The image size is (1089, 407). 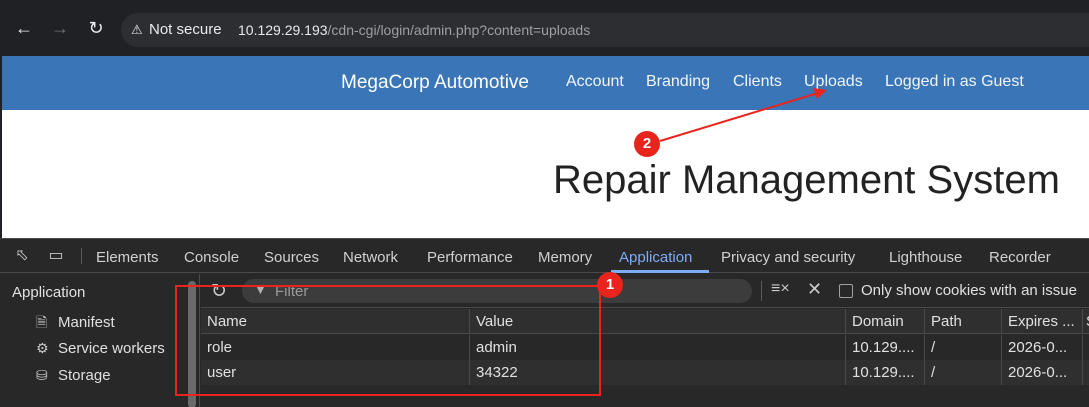 What do you see at coordinates (435, 83) in the screenshot?
I see `site-brand: MegaCorp Automotive` at bounding box center [435, 83].